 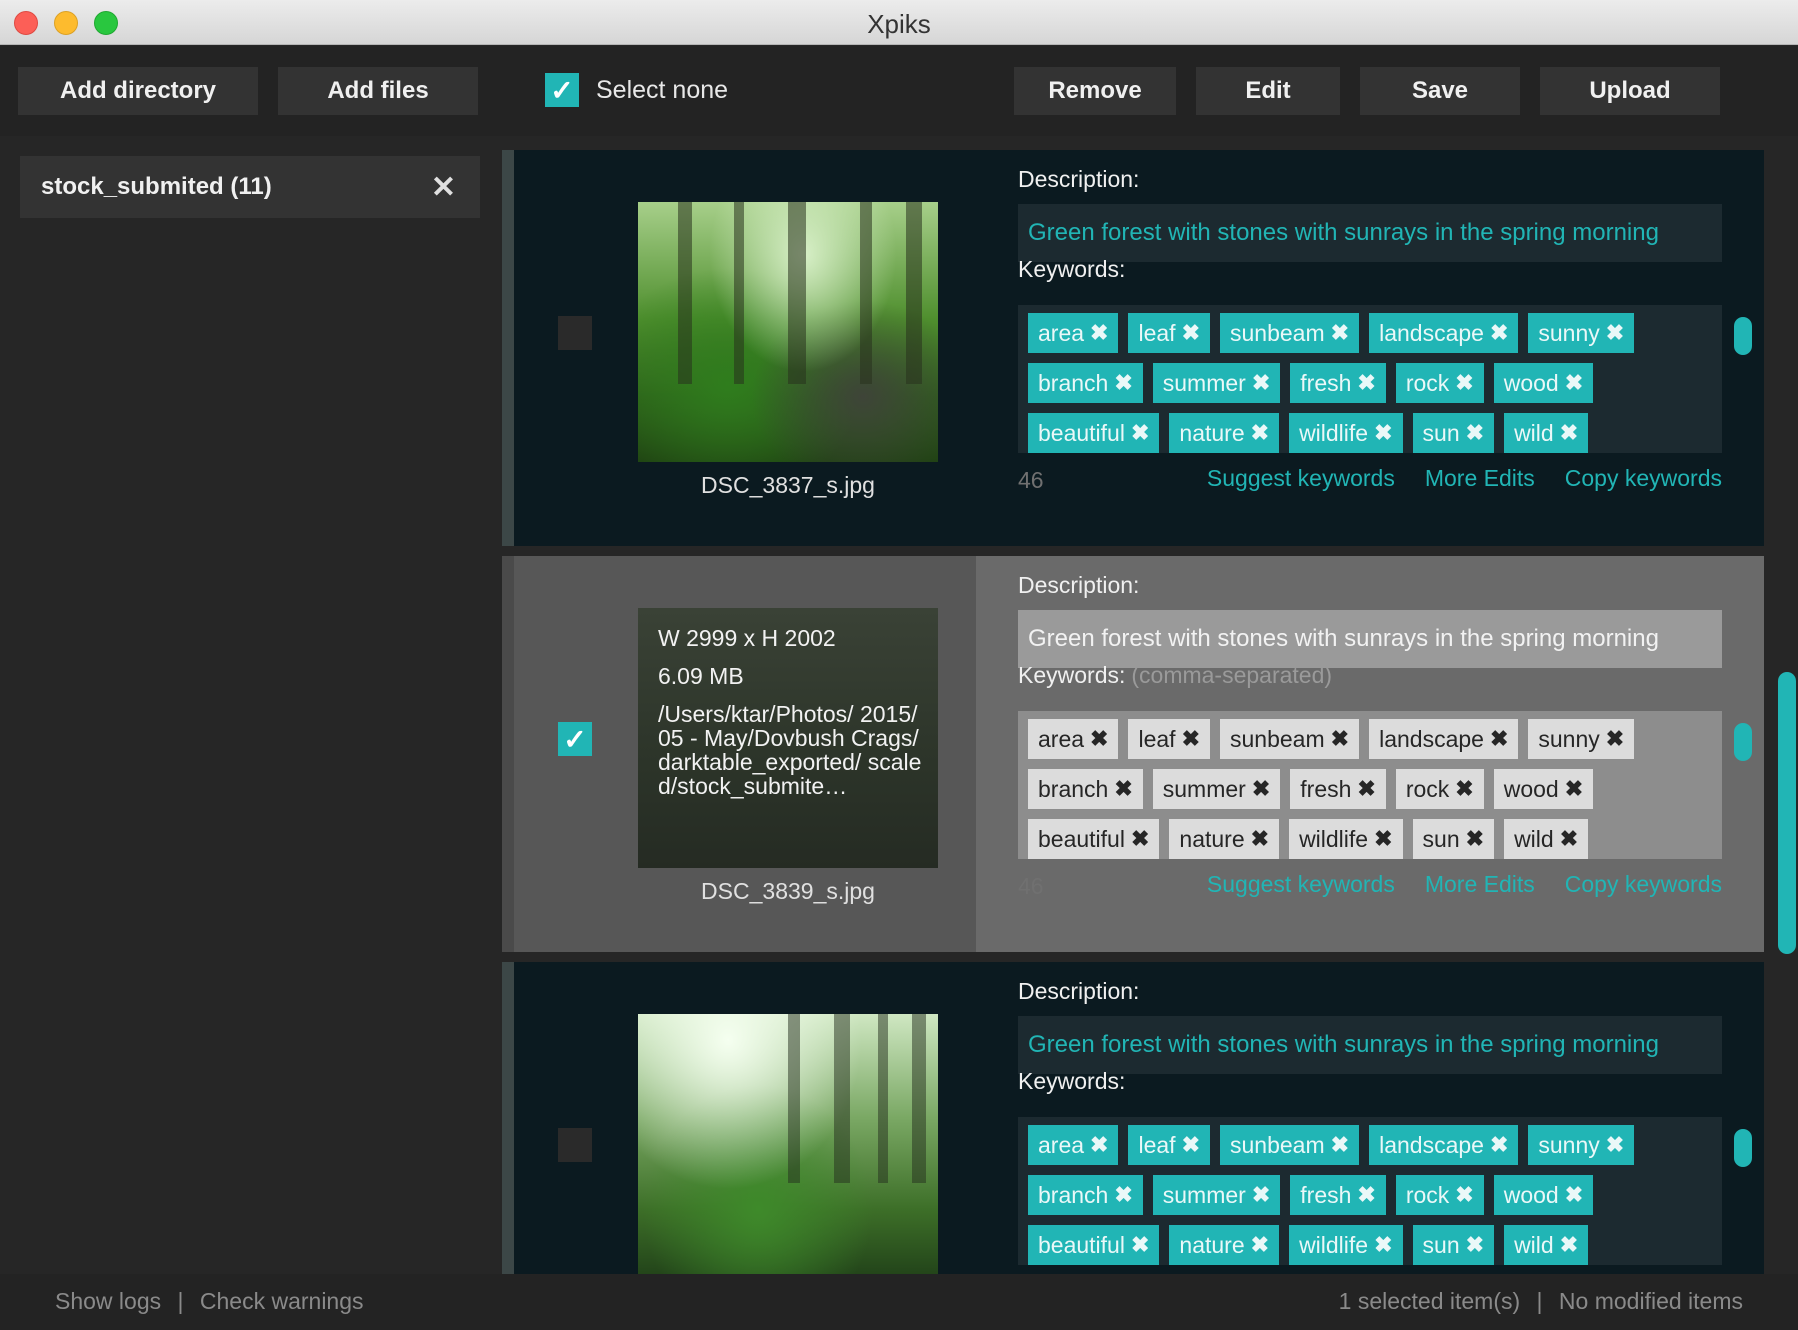 I want to click on save-button: Save, so click(x=1440, y=91).